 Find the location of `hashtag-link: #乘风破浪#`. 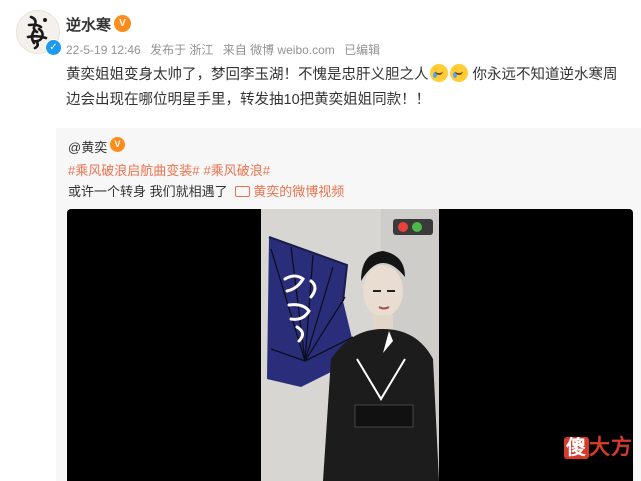

hashtag-link: #乘风破浪# is located at coordinates (236, 170).